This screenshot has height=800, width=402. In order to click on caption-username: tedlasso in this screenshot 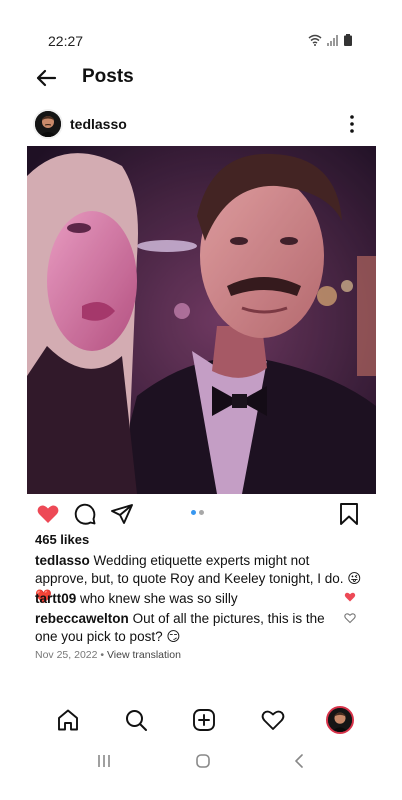, I will do `click(62, 560)`.